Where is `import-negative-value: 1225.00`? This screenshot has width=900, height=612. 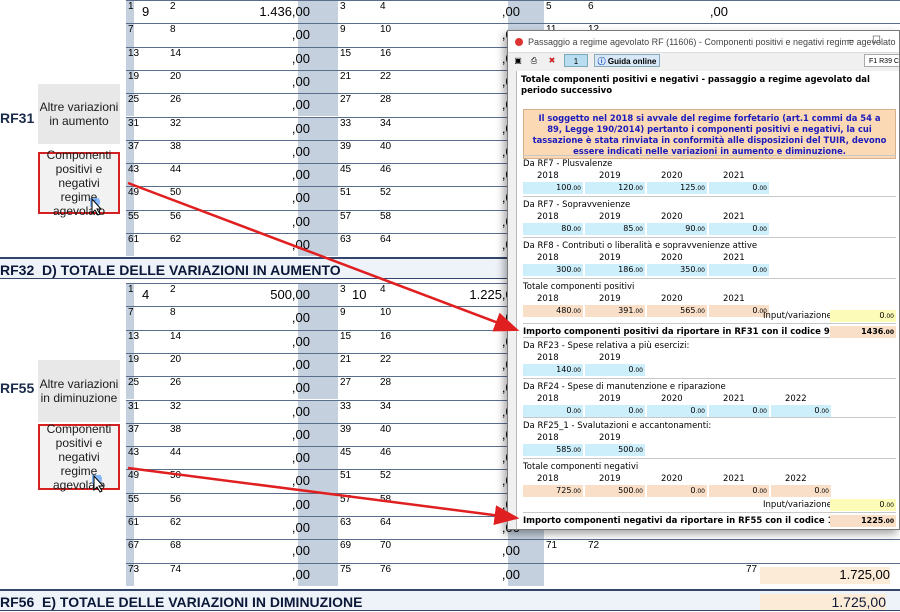
import-negative-value: 1225.00 is located at coordinates (863, 521).